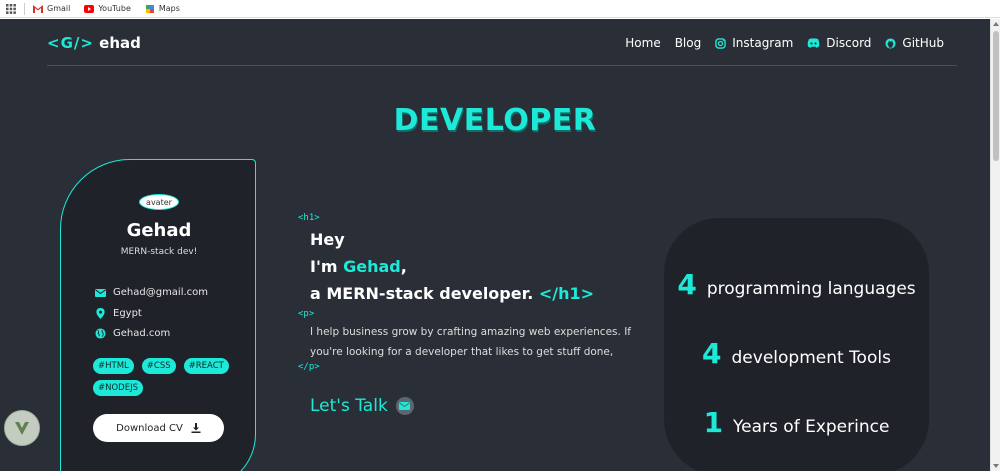 The width and height of the screenshot is (1000, 471). I want to click on scrollbar-thumb, so click(996, 96).